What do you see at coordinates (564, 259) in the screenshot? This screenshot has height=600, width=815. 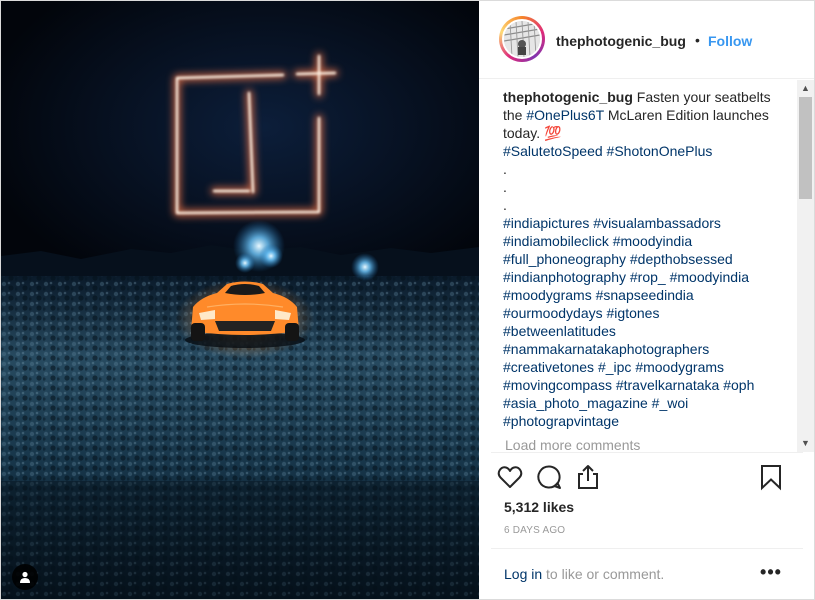 I see `hashtag-link: #full_phoneography` at bounding box center [564, 259].